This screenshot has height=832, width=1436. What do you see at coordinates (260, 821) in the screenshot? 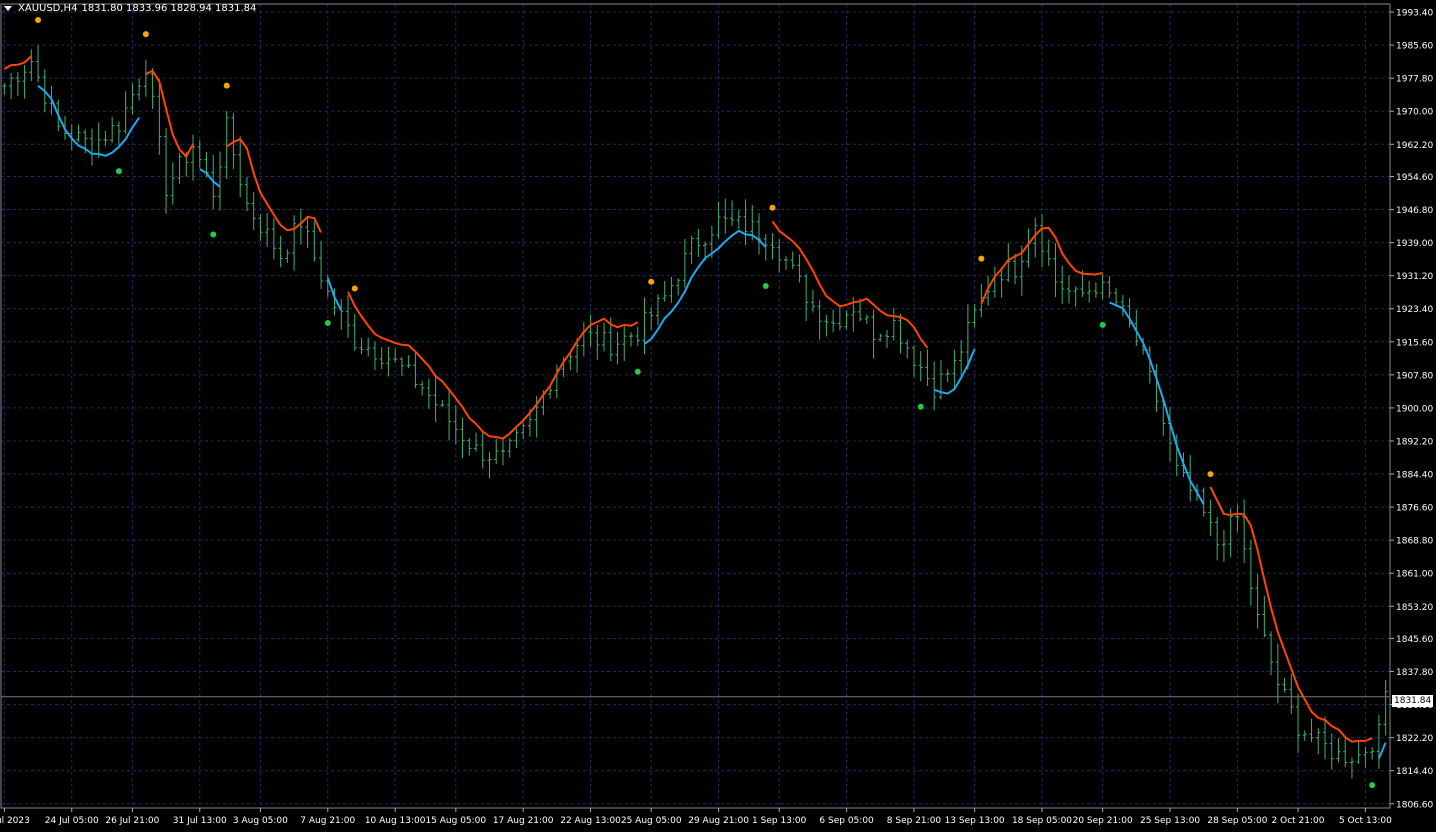
I see `x-tick-label: 3 Aug 05:00` at bounding box center [260, 821].